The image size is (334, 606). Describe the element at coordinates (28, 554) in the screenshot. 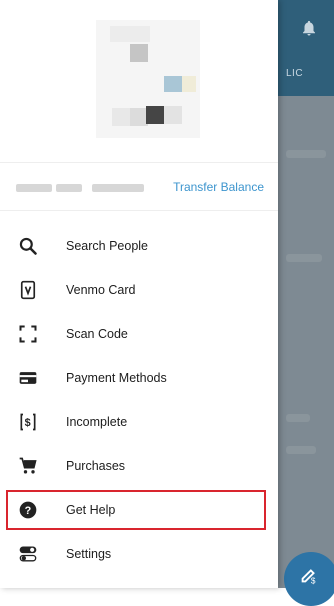

I see `settings-toggle-icon` at that location.